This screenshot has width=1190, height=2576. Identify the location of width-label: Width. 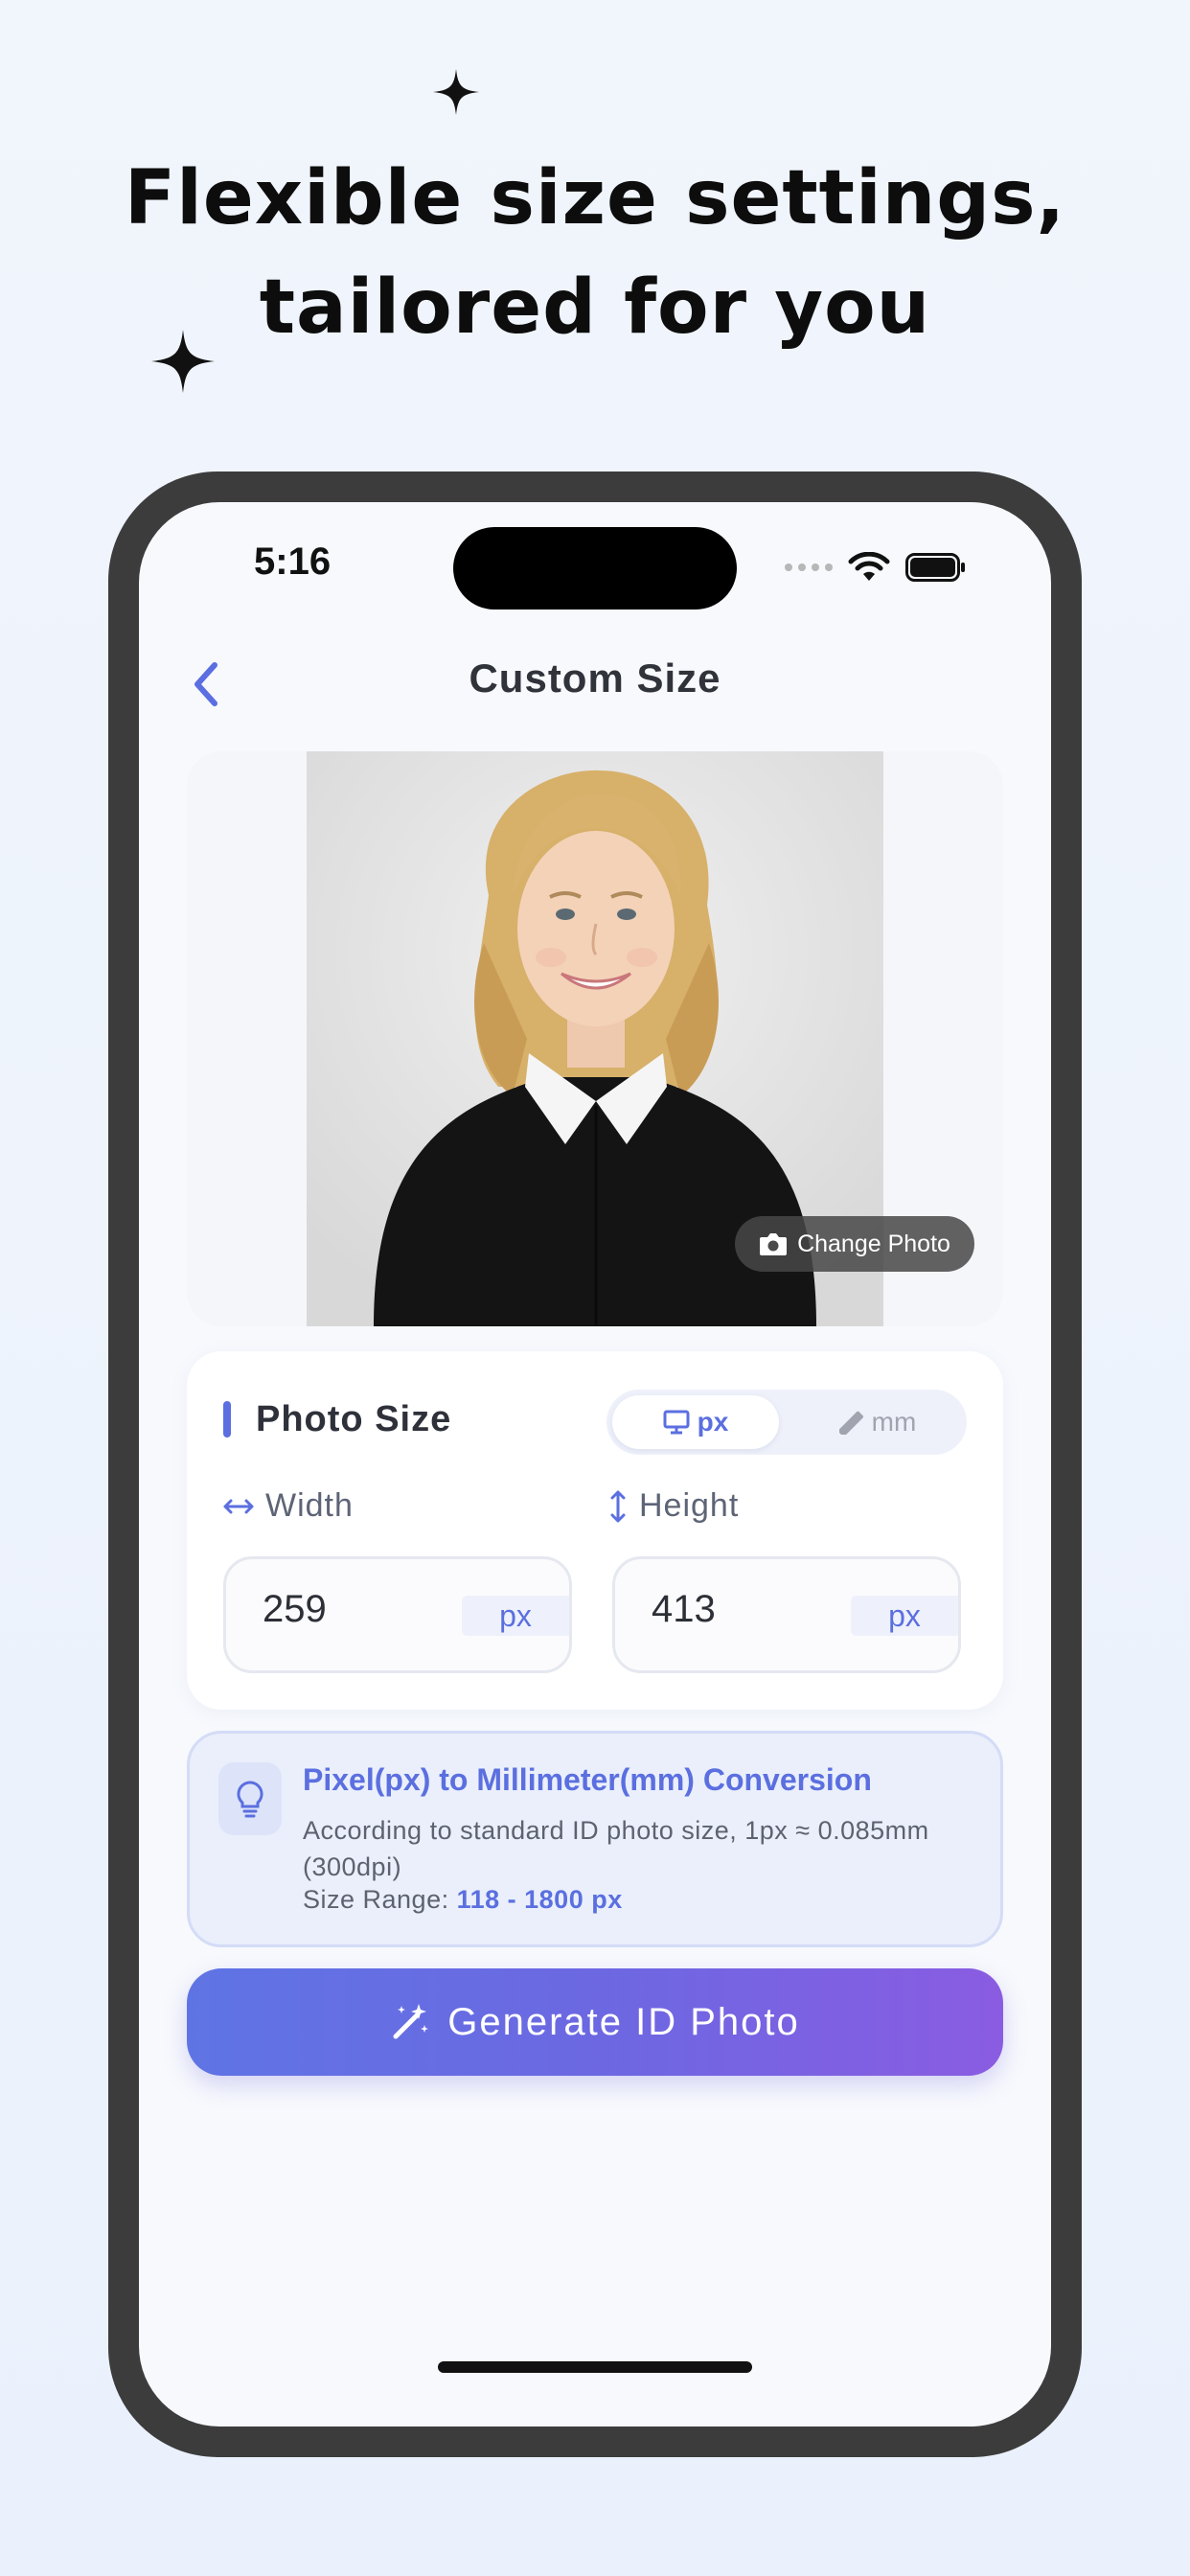
(288, 1506).